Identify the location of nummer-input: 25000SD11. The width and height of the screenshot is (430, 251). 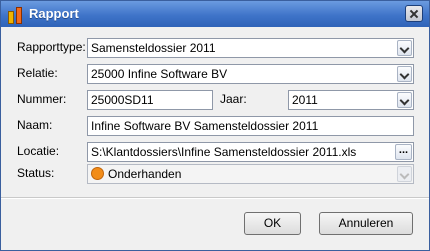
(150, 100).